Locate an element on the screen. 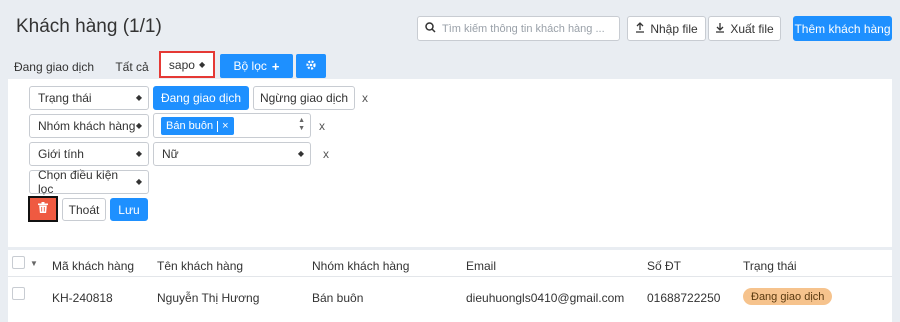 Image resolution: width=900 pixels, height=322 pixels. tag-wholesale: Bán buôn × is located at coordinates (197, 126).